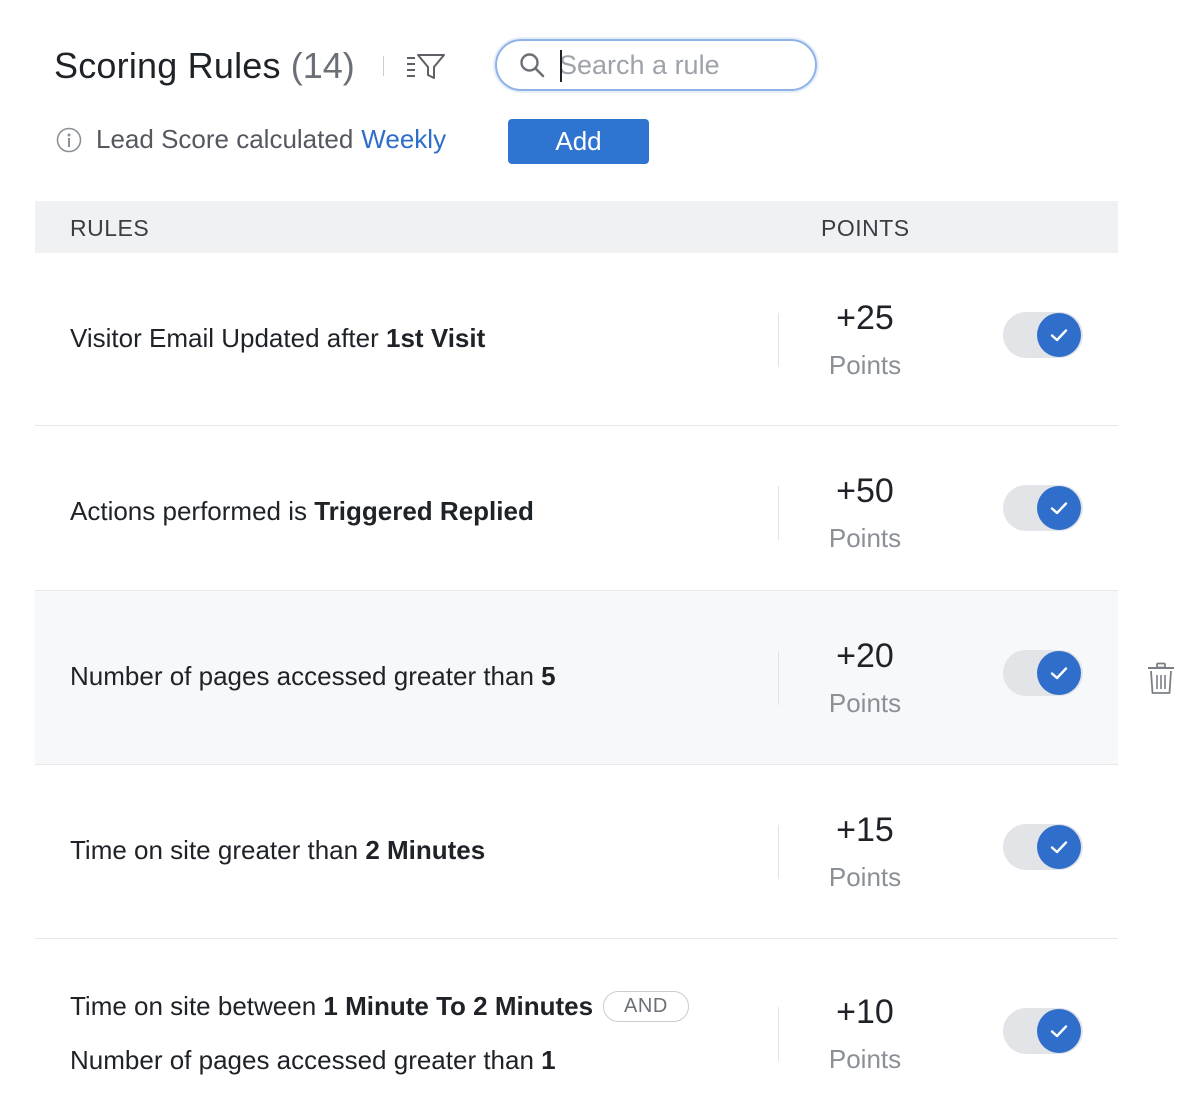  I want to click on rule-description: Visitor Email Updated after 1st Visit, so click(278, 338).